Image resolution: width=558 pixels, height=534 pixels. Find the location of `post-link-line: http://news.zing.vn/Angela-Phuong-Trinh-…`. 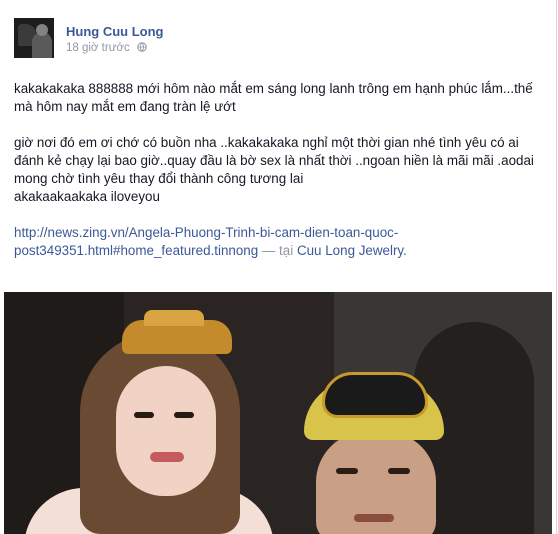

post-link-line: http://news.zing.vn/Angela-Phuong-Trinh-… is located at coordinates (279, 242).